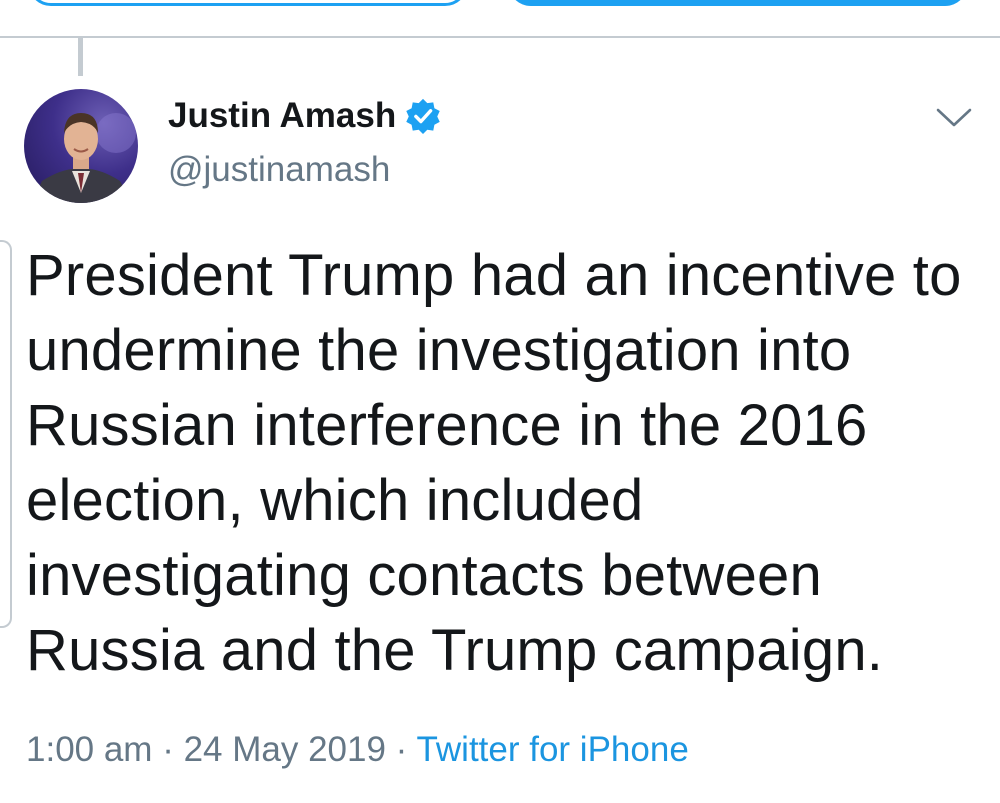  Describe the element at coordinates (424, 575) in the screenshot. I see `tweet-text-line: investigating contacts between` at that location.